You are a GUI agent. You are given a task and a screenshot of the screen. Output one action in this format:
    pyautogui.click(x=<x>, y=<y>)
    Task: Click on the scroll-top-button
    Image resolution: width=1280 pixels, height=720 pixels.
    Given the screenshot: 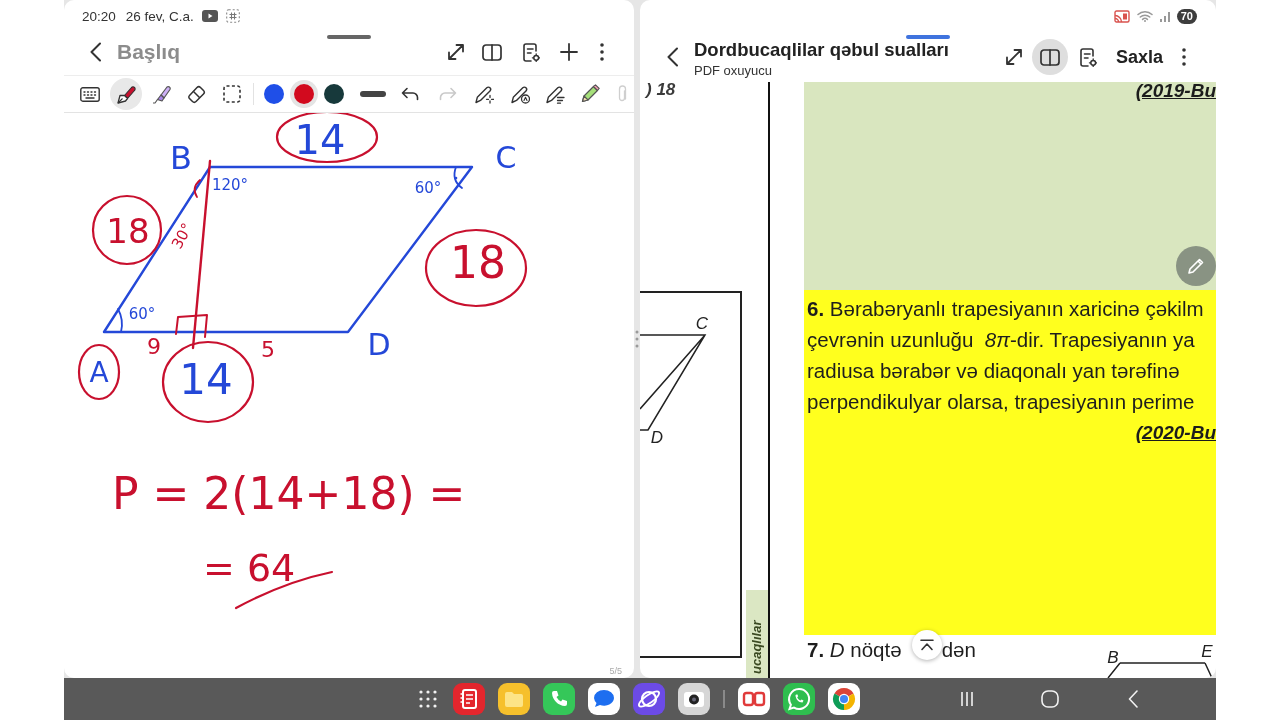 What is the action you would take?
    pyautogui.click(x=926, y=645)
    